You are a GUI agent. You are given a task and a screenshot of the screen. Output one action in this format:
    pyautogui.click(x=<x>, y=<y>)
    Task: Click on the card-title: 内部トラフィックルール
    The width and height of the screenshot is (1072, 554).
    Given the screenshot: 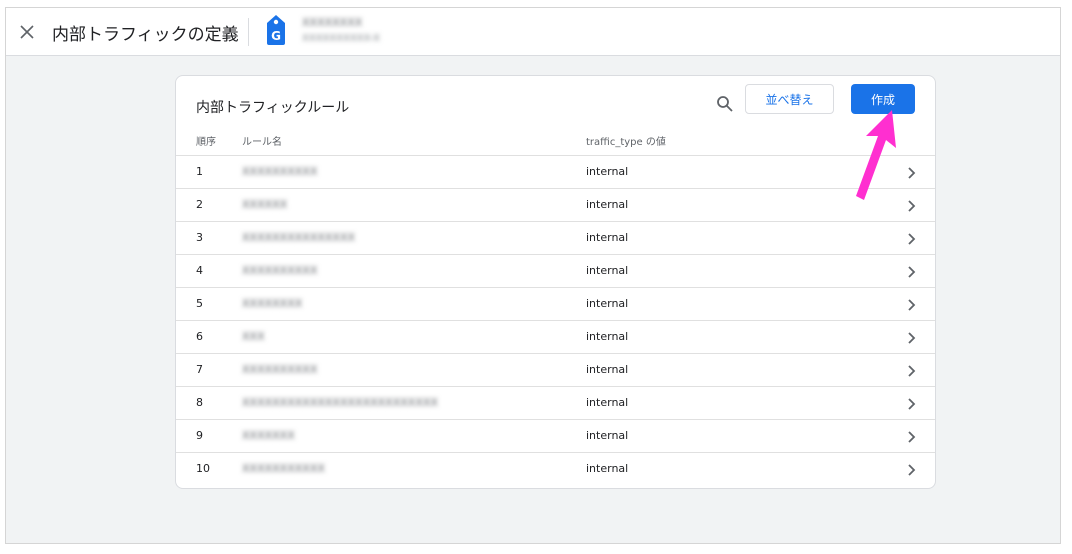 What is the action you would take?
    pyautogui.click(x=273, y=108)
    